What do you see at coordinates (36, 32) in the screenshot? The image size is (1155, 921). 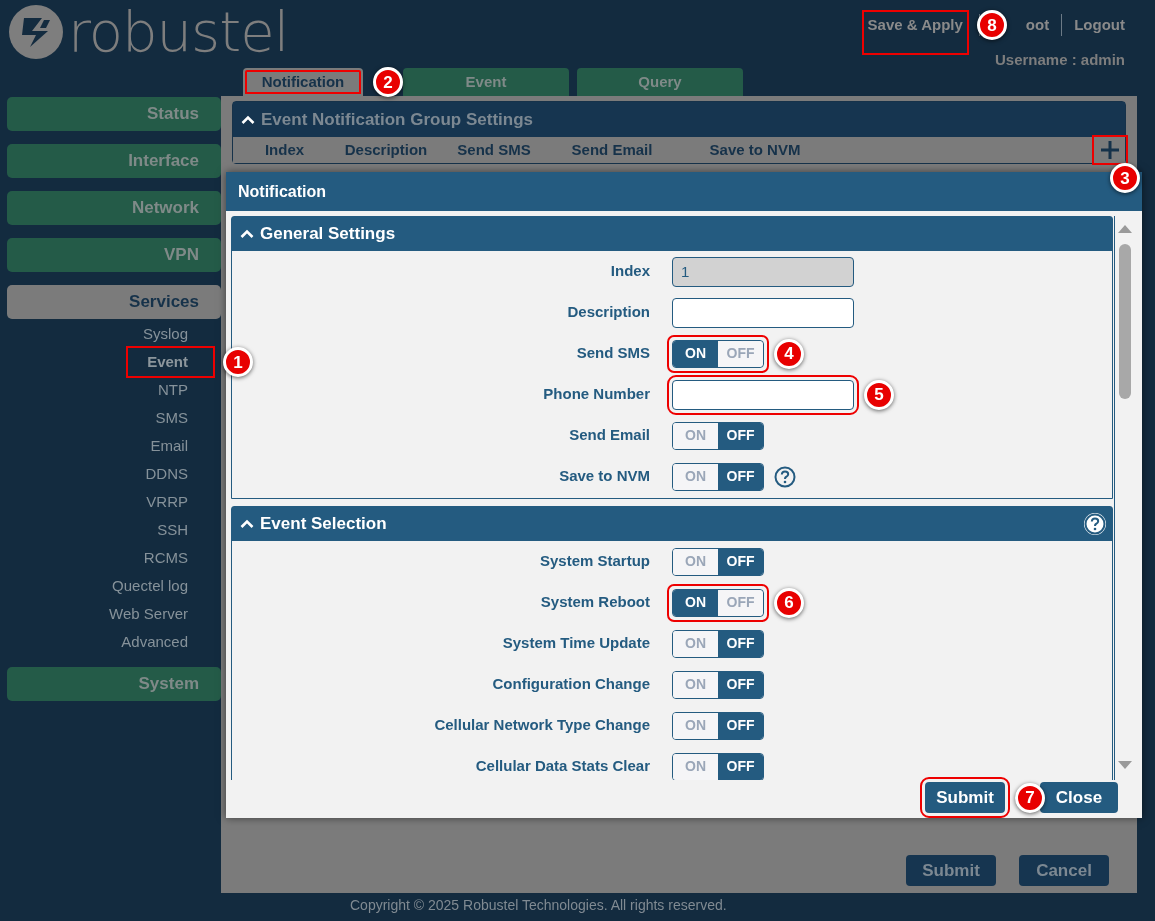 I see `logo-icon` at bounding box center [36, 32].